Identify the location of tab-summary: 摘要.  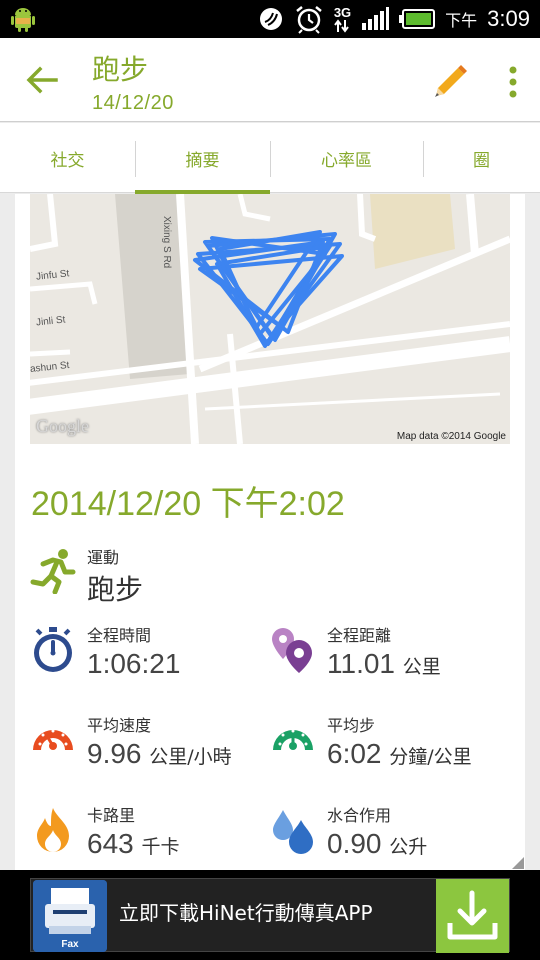
(202, 158).